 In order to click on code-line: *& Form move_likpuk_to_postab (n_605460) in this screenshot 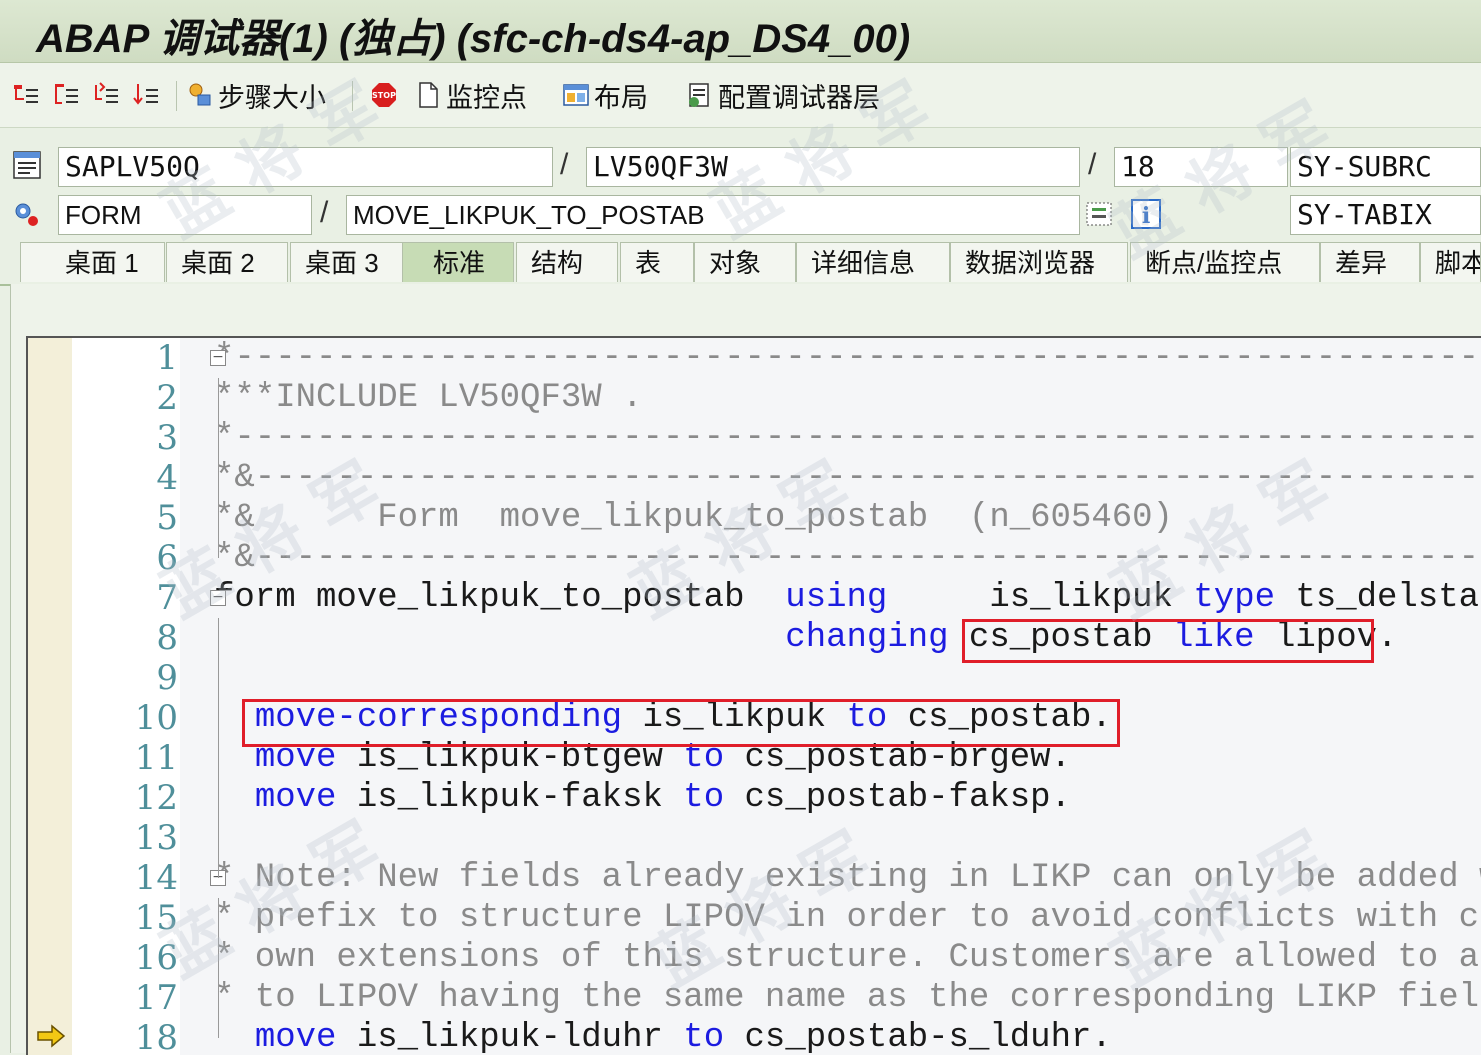, I will do `click(830, 518)`.